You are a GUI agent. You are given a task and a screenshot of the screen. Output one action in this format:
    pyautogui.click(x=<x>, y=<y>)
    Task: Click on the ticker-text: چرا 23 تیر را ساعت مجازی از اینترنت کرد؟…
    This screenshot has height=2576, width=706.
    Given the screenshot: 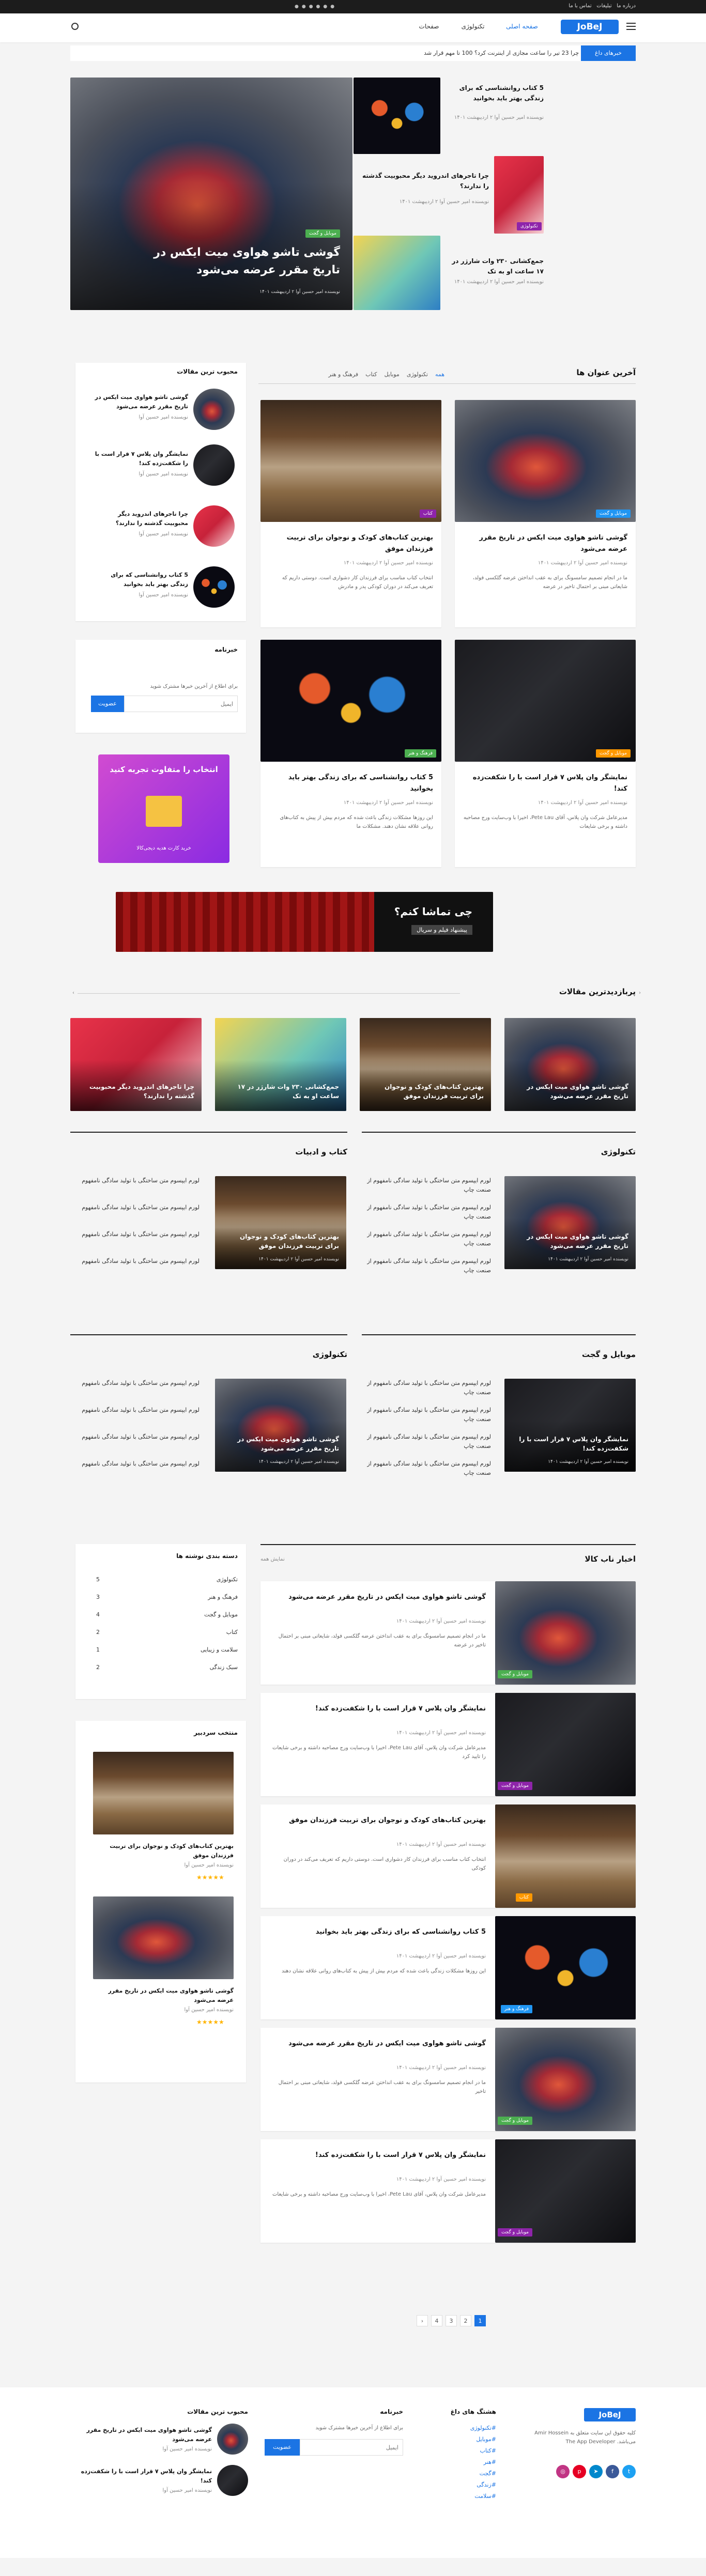 What is the action you would take?
    pyautogui.click(x=424, y=54)
    